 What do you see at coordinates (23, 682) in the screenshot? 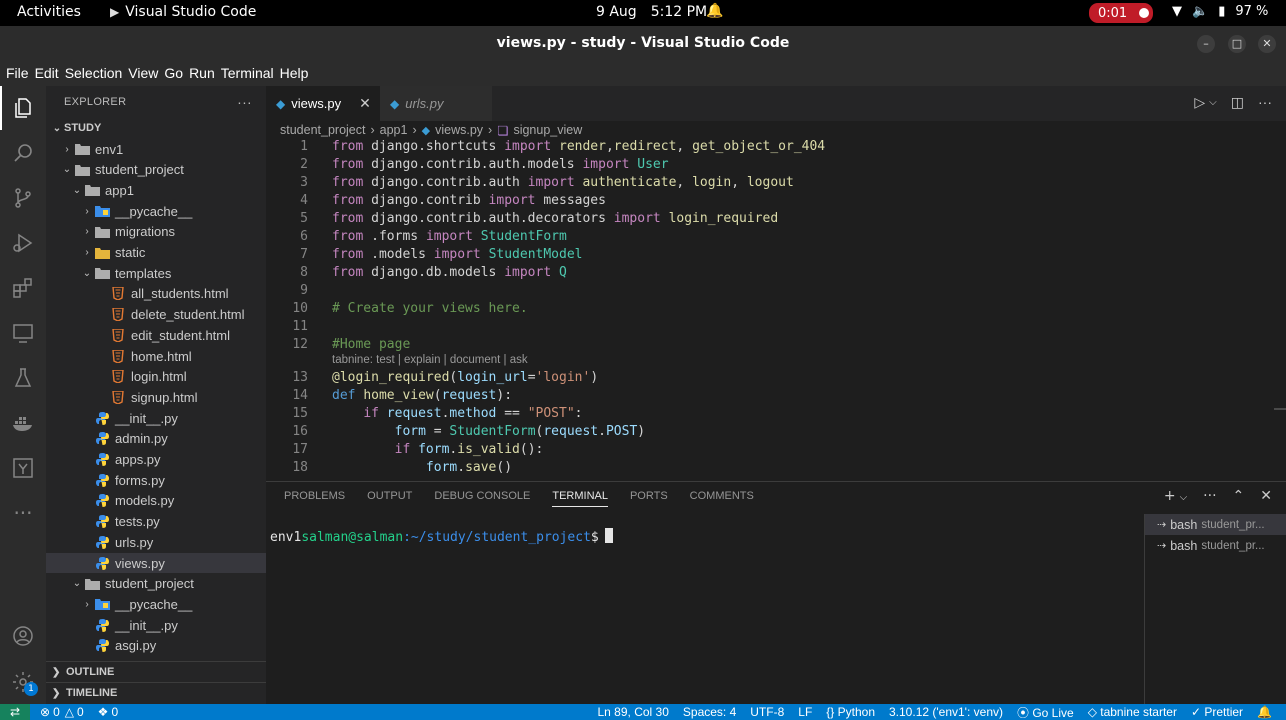
I see `manage-gear-icon: 1` at bounding box center [23, 682].